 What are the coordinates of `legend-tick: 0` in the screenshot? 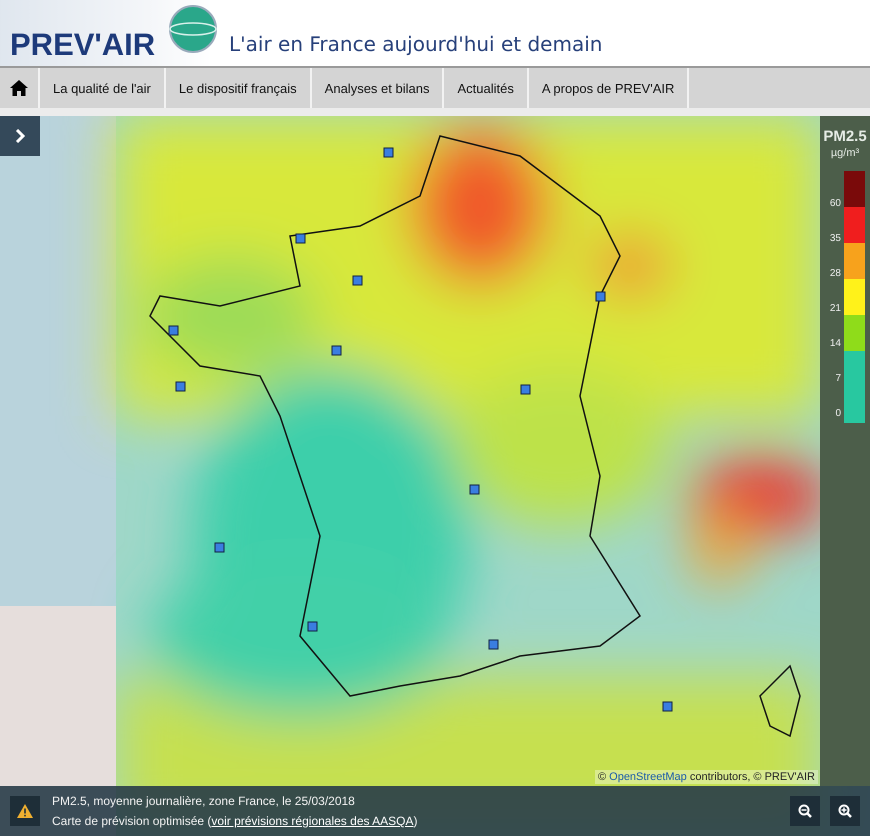 It's located at (838, 415).